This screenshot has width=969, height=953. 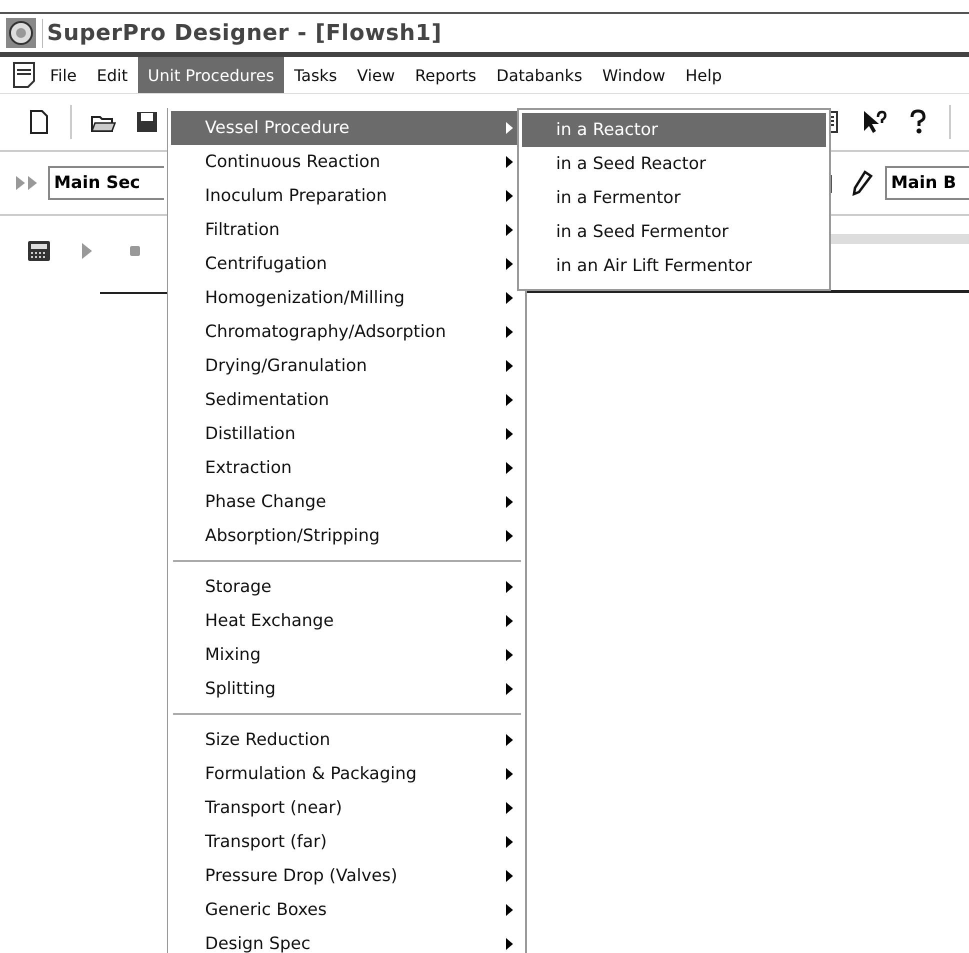 I want to click on menu-entry-label: Drying/Granulation, so click(x=286, y=366).